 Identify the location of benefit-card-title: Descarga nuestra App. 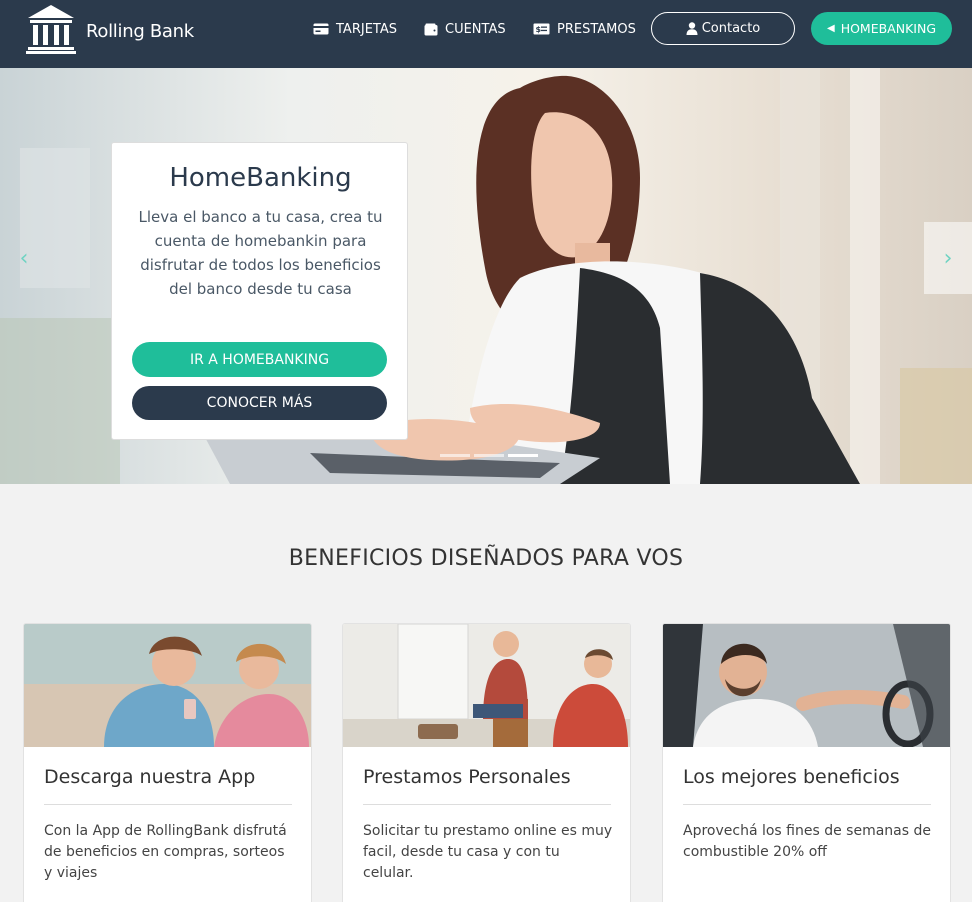
(150, 777).